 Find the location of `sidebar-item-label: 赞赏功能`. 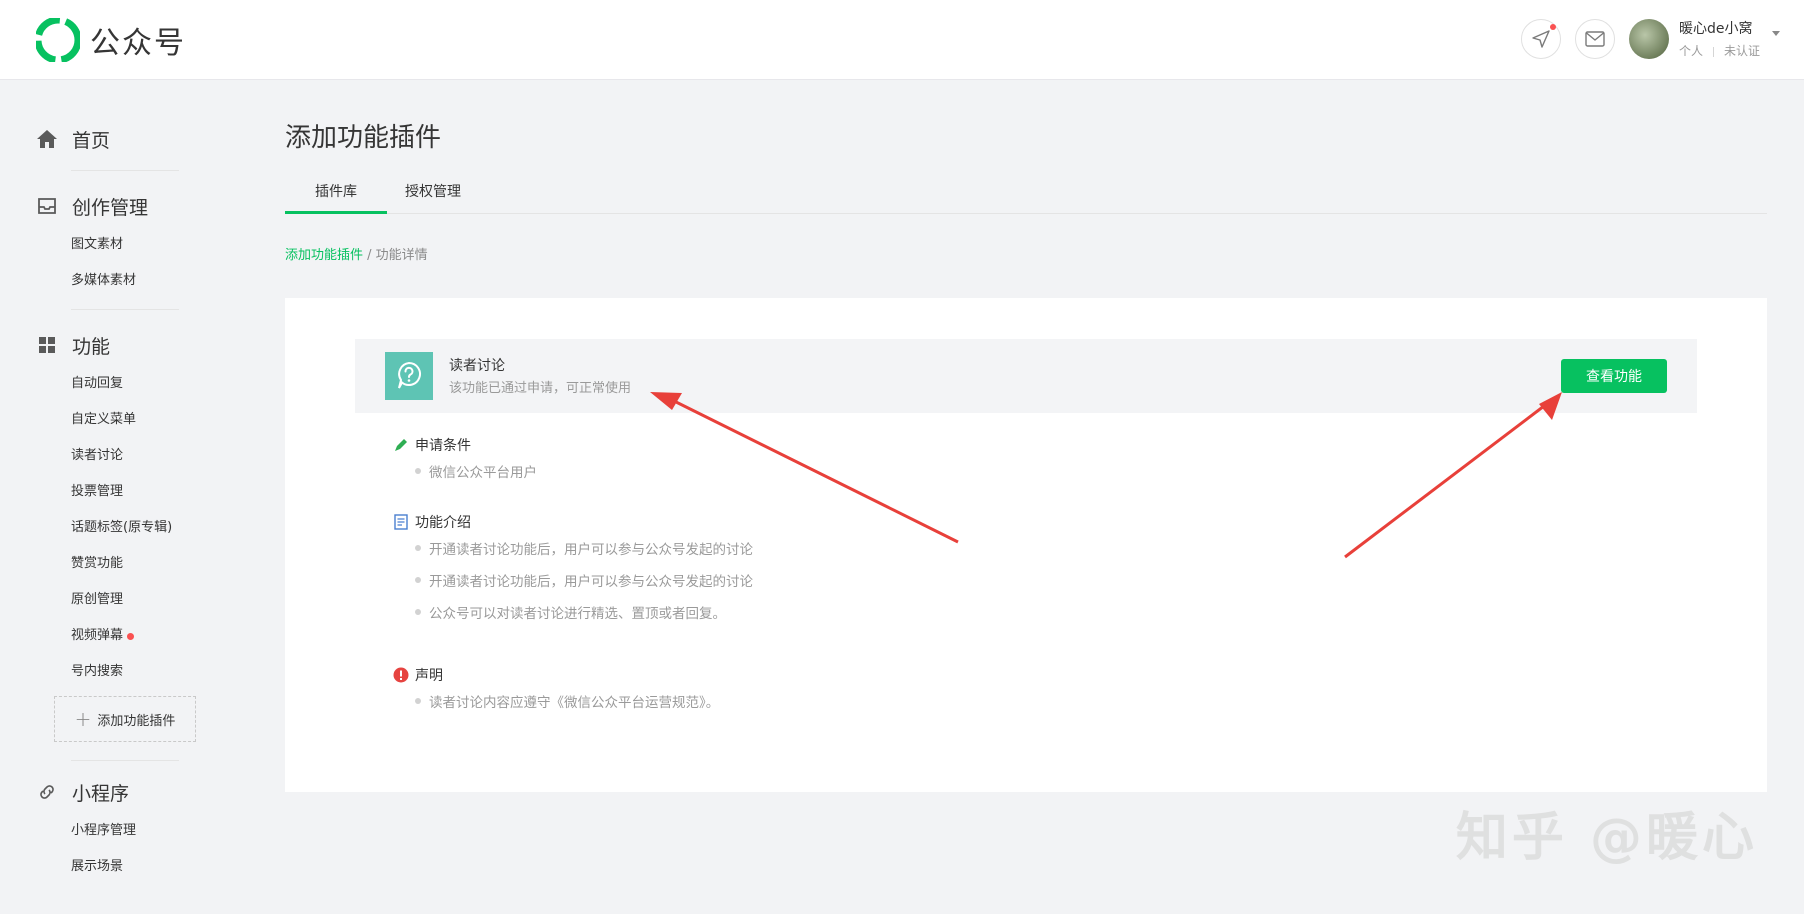

sidebar-item-label: 赞赏功能 is located at coordinates (97, 563).